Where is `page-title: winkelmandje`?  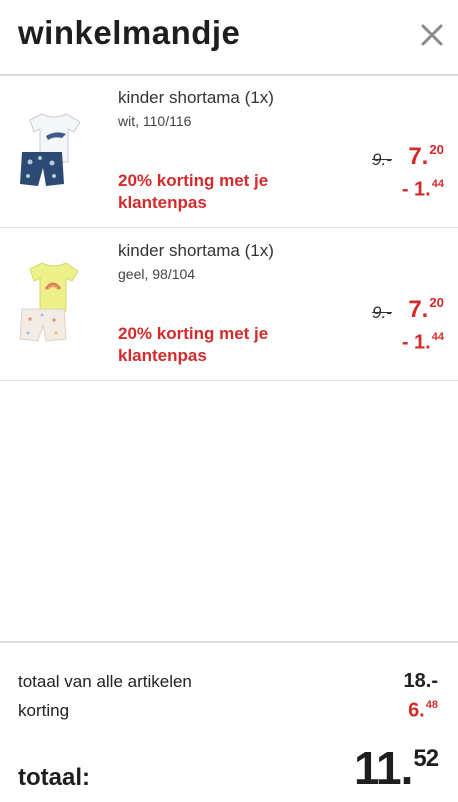
page-title: winkelmandje is located at coordinates (129, 32).